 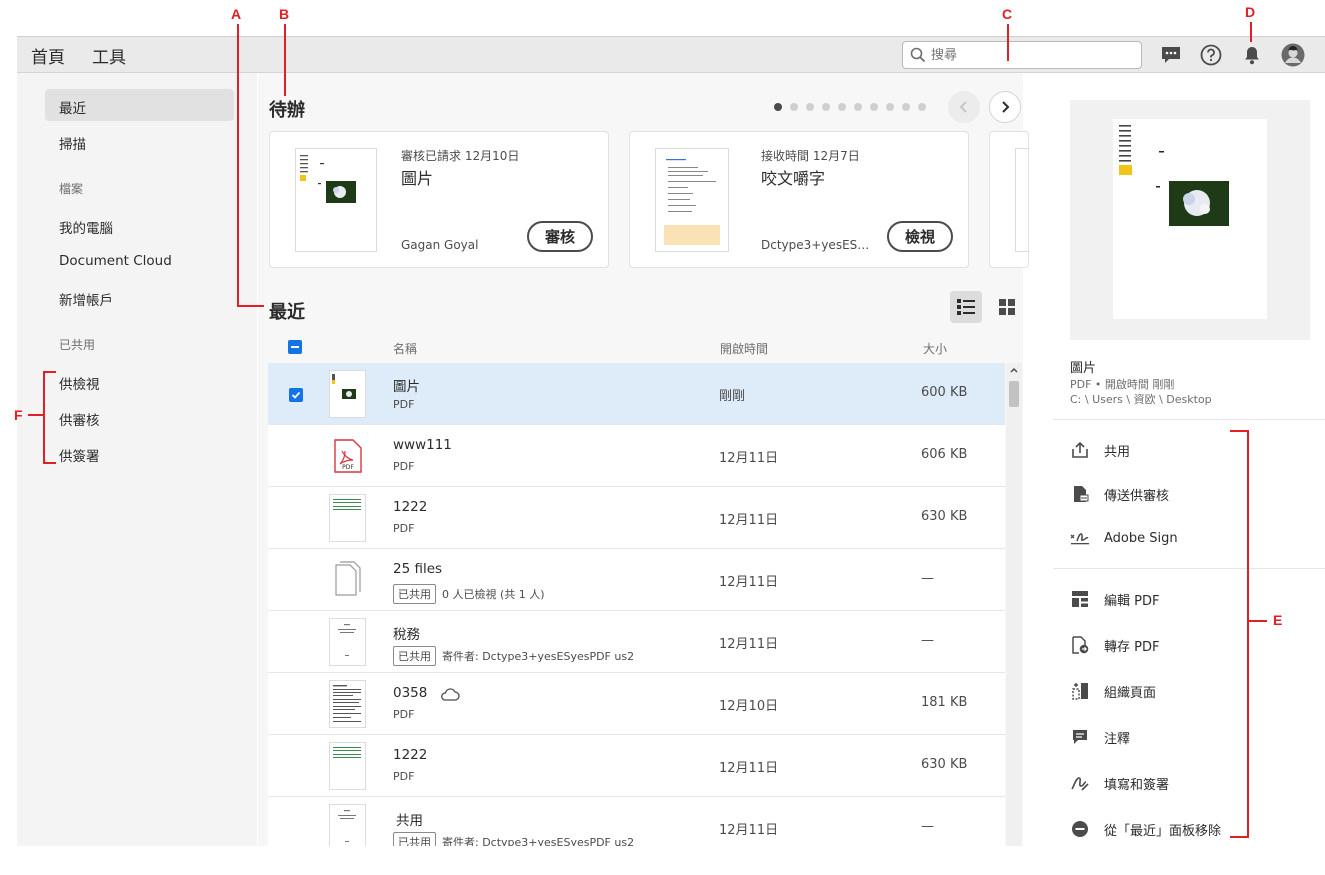 I want to click on file-opened-time: 12月11日, so click(x=749, y=768).